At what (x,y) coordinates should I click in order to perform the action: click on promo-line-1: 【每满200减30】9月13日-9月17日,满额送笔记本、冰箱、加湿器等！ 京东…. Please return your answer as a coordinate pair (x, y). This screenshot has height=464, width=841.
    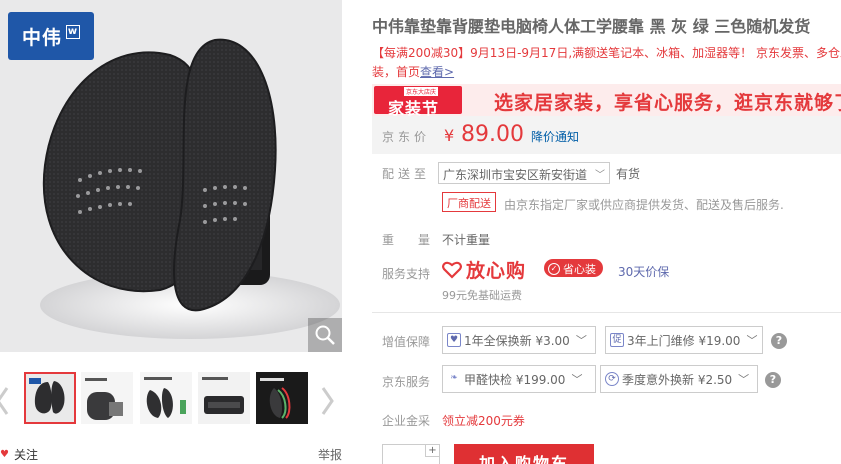
    Looking at the image, I should click on (606, 53).